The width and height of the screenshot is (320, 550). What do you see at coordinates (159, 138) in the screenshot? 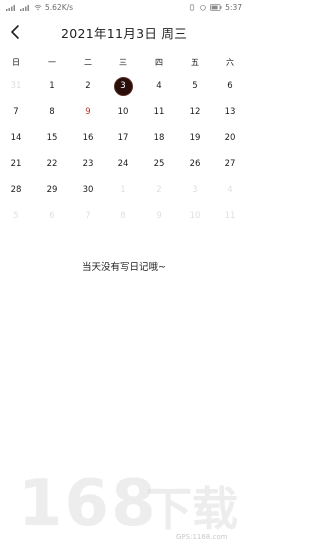
I see `calendar-day: 18` at bounding box center [159, 138].